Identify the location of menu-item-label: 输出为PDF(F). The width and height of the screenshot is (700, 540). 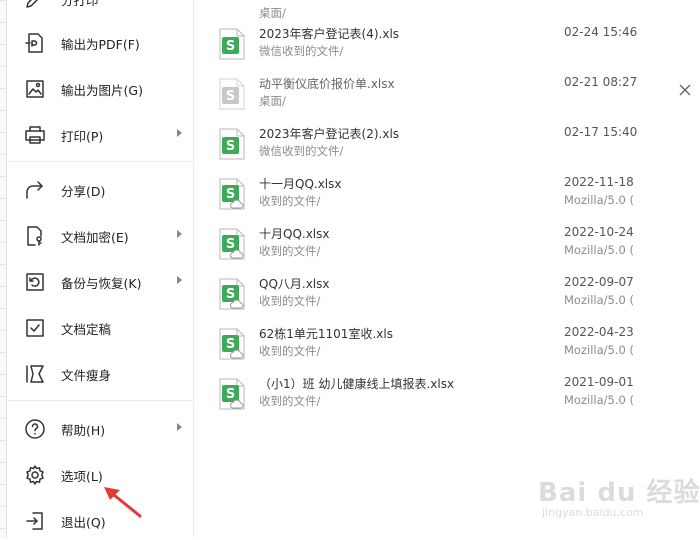
(100, 44).